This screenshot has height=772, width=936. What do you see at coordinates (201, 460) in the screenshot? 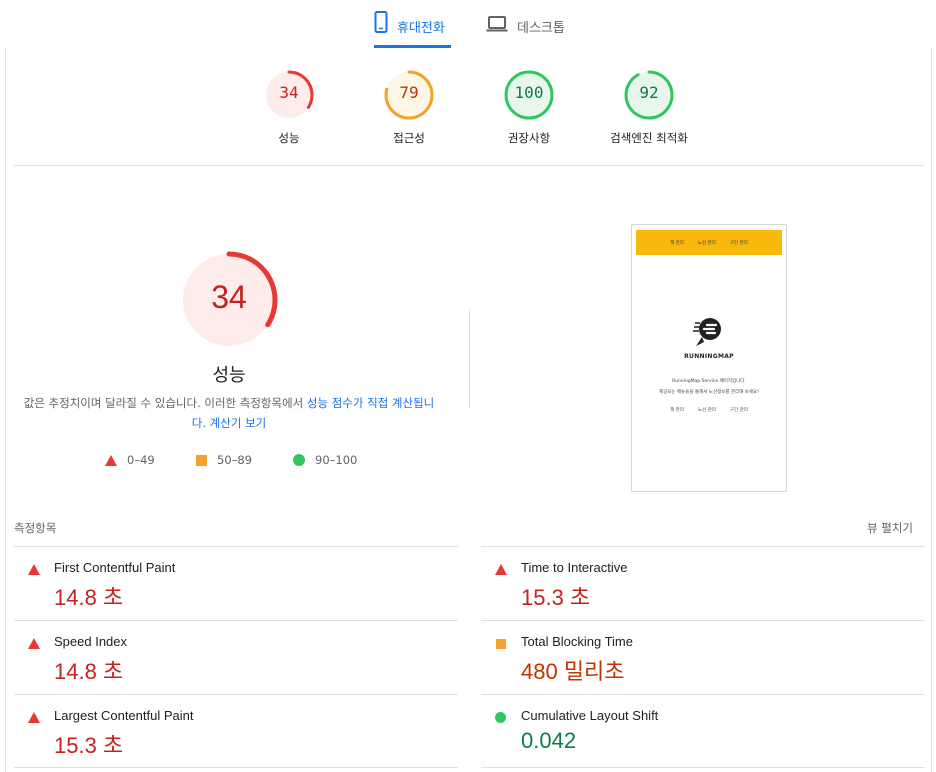
I see `orange-square-icon` at bounding box center [201, 460].